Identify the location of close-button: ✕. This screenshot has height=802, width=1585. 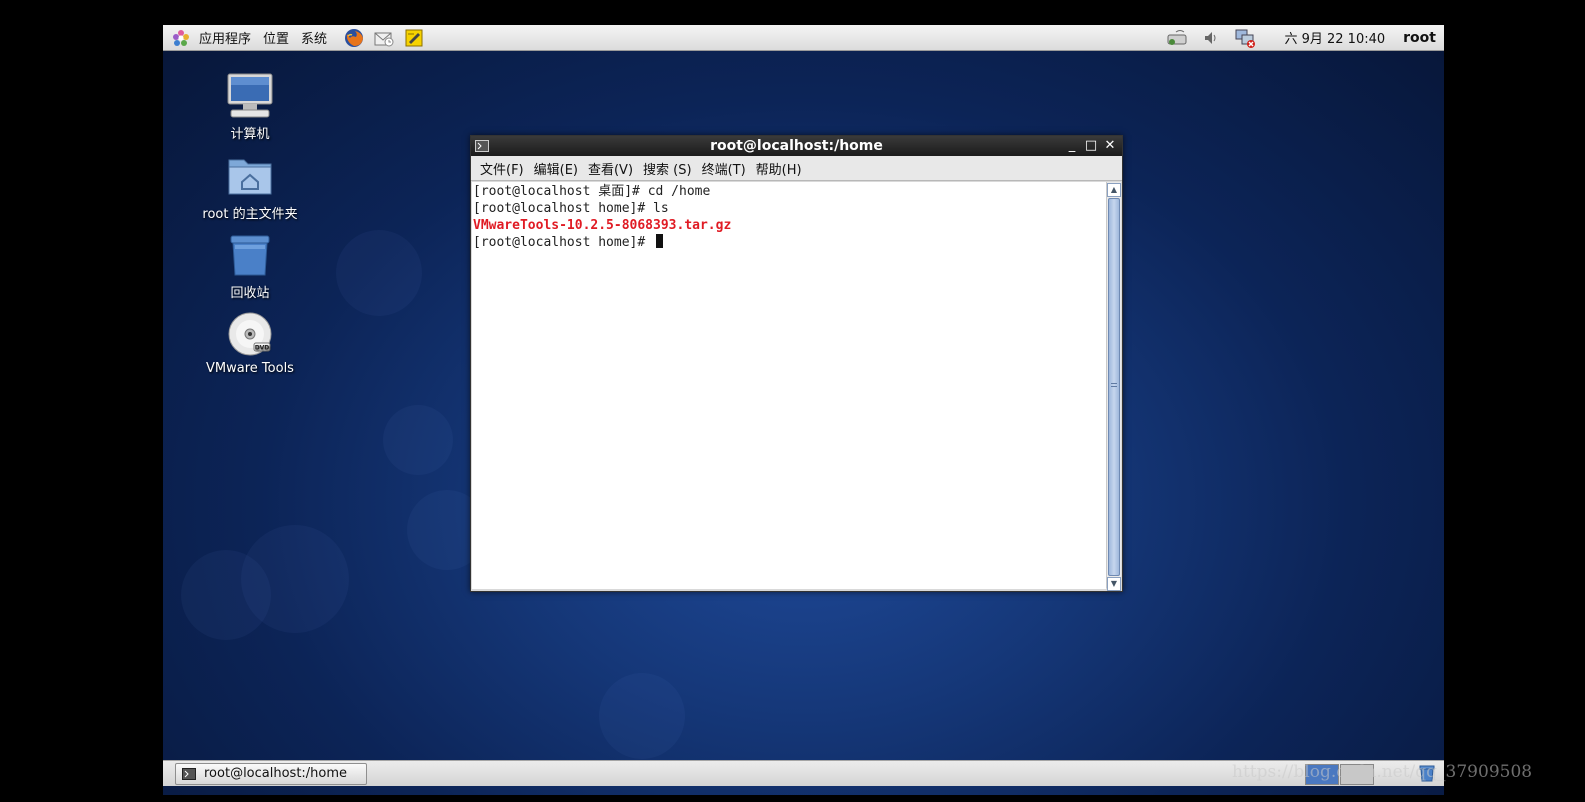
(1110, 146).